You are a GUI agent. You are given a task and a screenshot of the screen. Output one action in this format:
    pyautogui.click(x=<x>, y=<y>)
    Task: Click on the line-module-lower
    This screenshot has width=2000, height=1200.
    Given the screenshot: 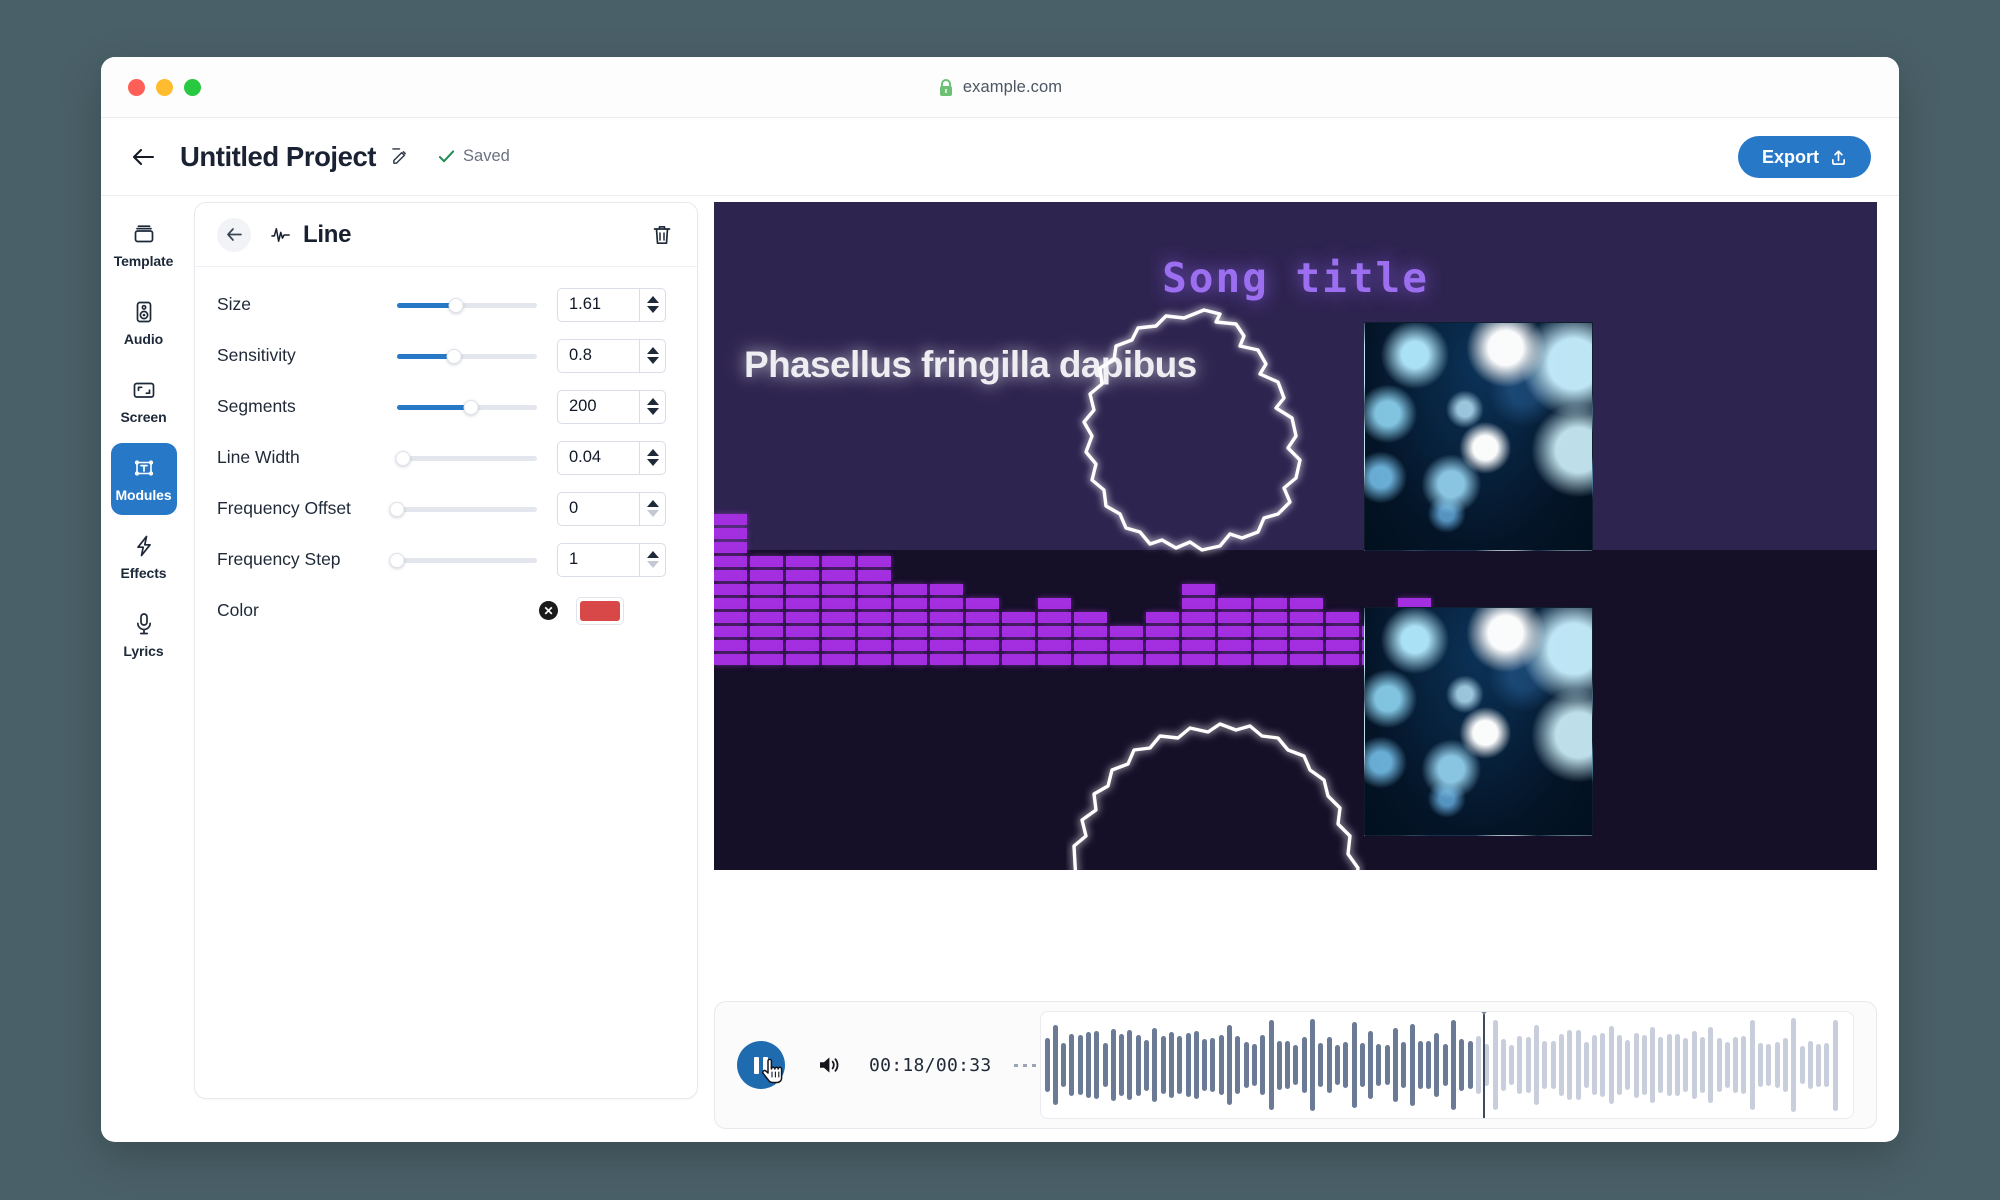 What is the action you would take?
    pyautogui.click(x=1216, y=796)
    